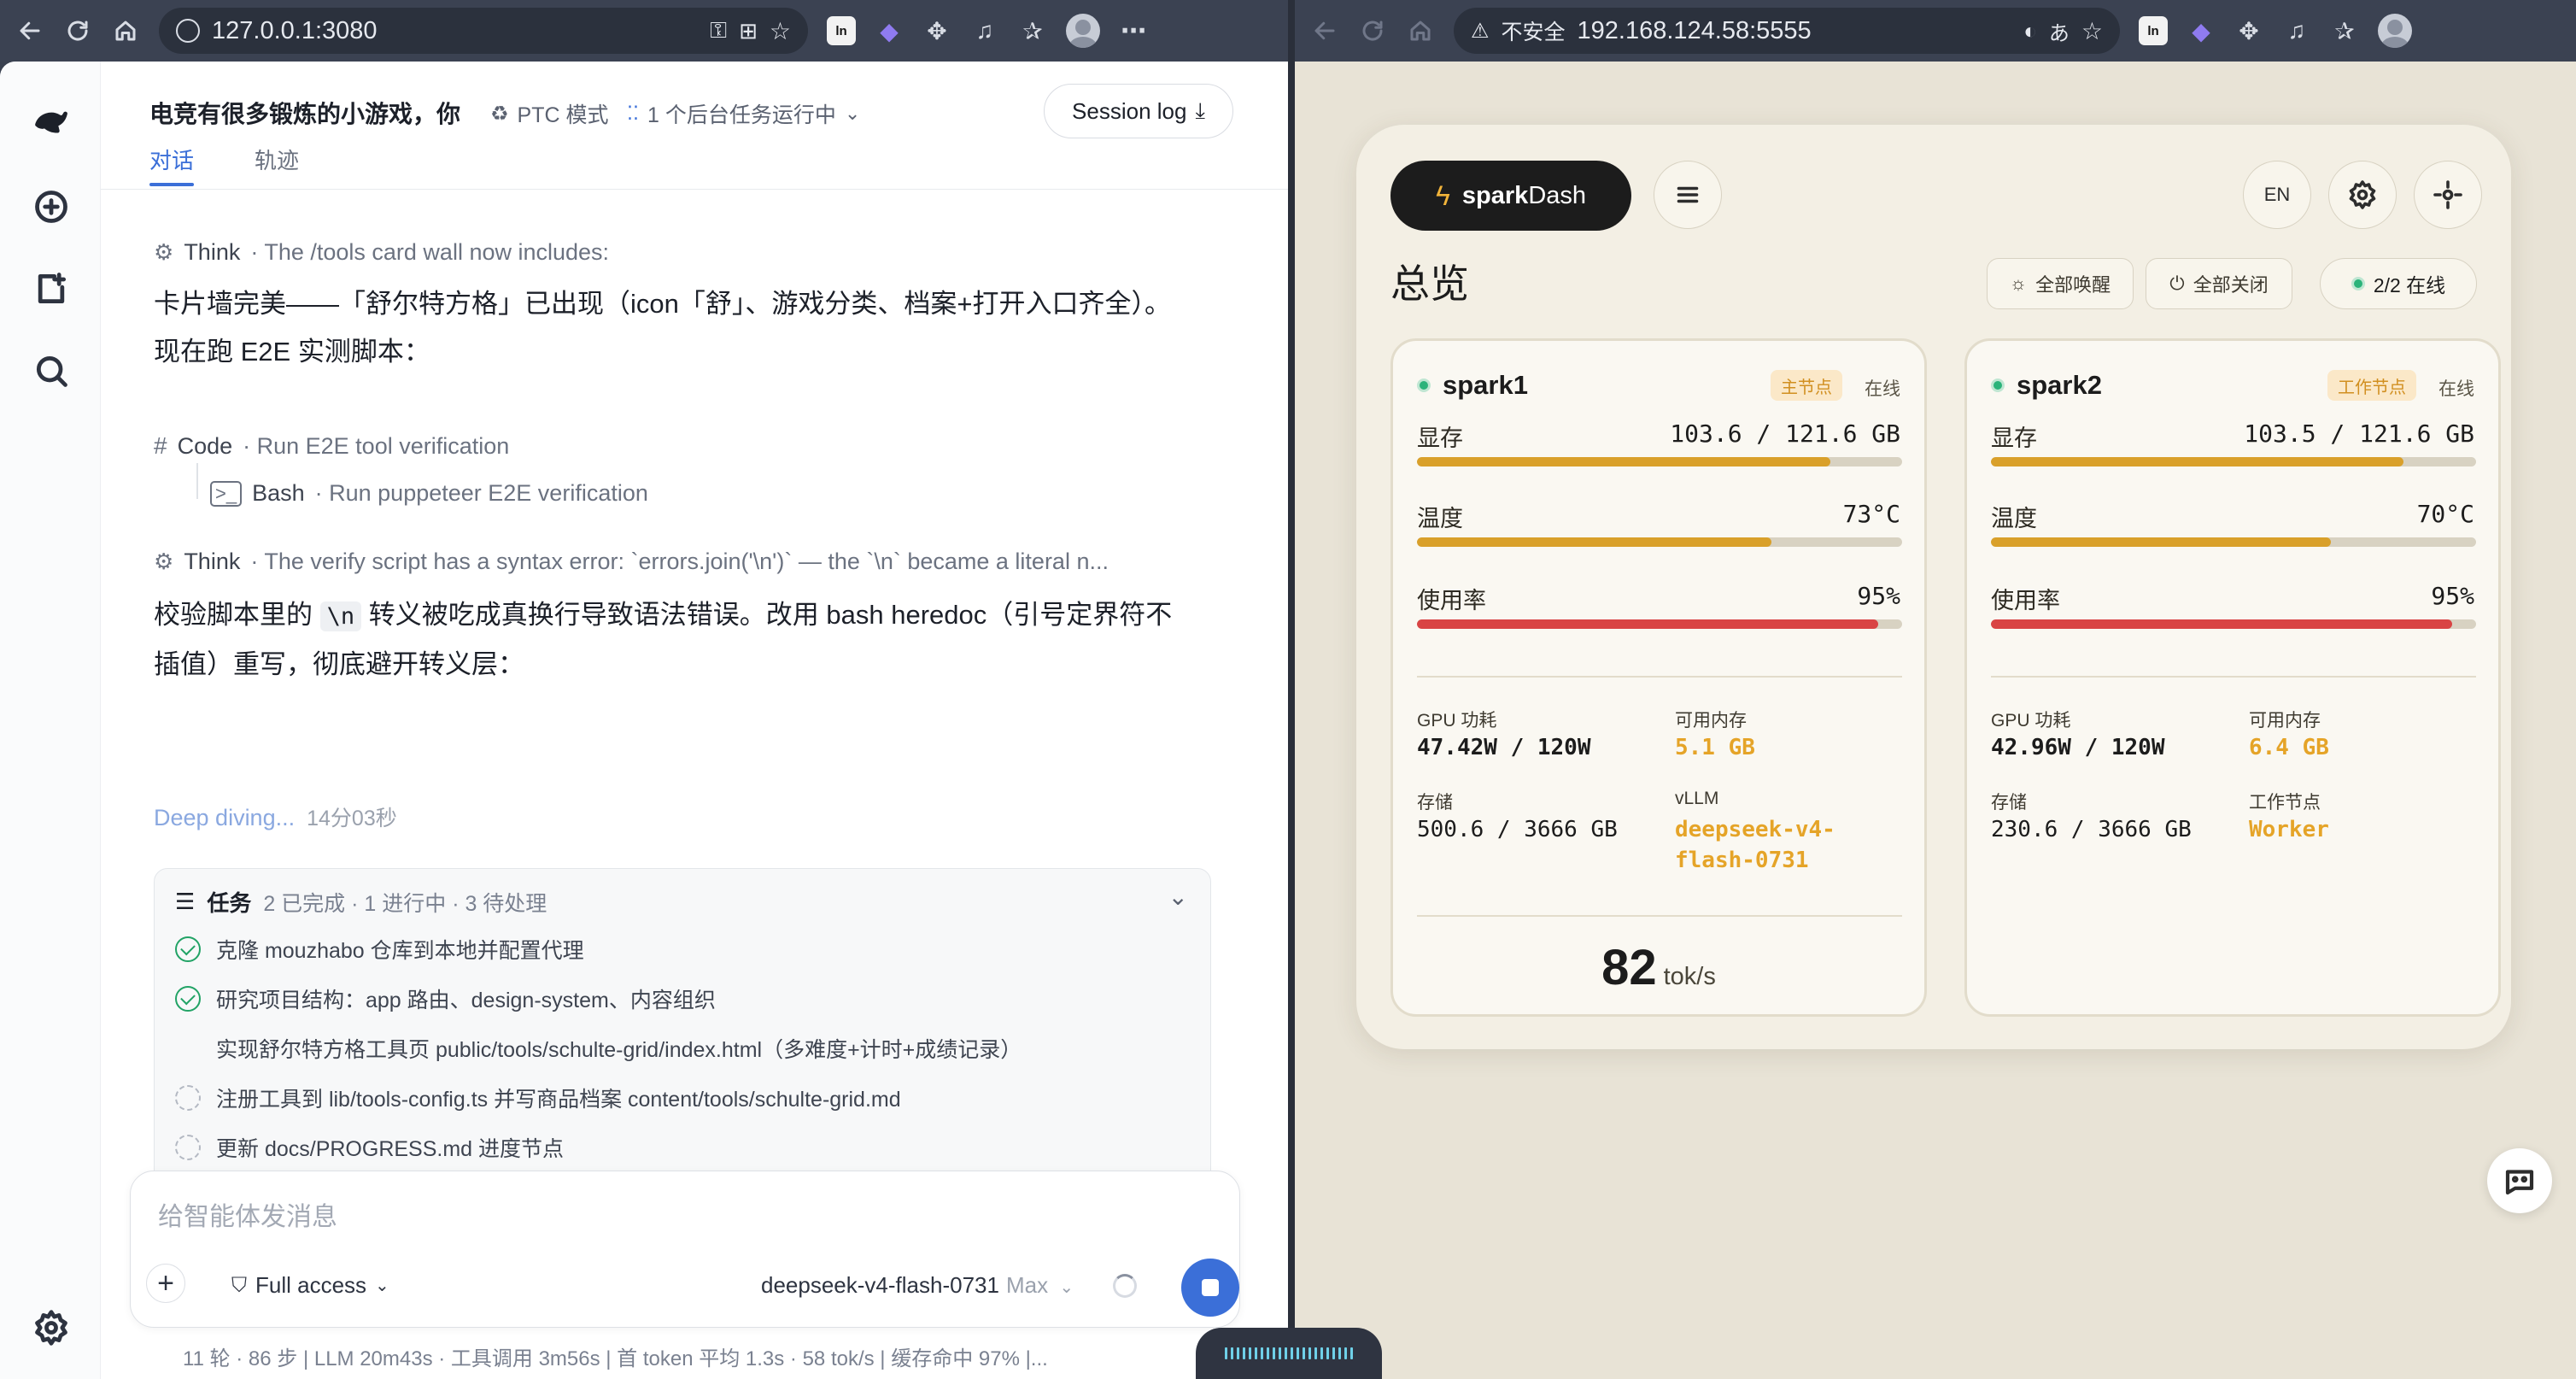 This screenshot has width=2576, height=1379. Describe the element at coordinates (165, 1283) in the screenshot. I see `attach-button: +` at that location.